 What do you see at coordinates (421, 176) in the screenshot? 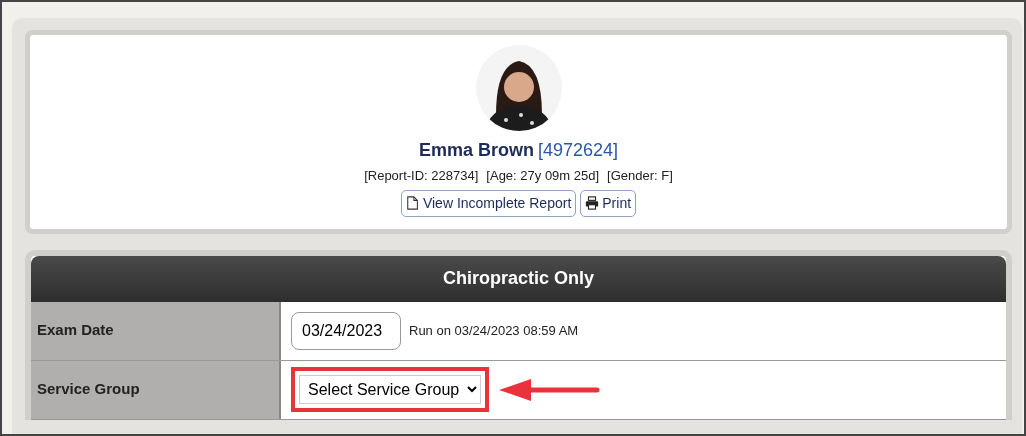
I see `patient-detail: [Report-ID: 228734]` at bounding box center [421, 176].